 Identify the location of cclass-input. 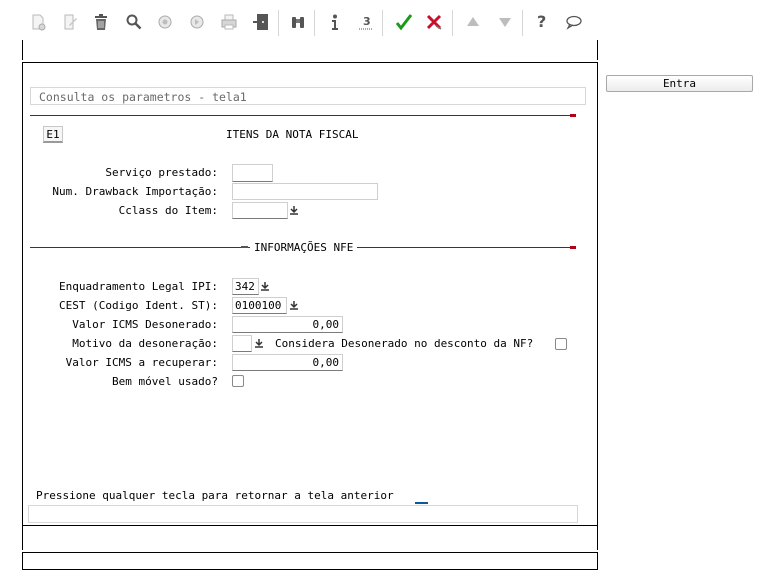
(260, 210).